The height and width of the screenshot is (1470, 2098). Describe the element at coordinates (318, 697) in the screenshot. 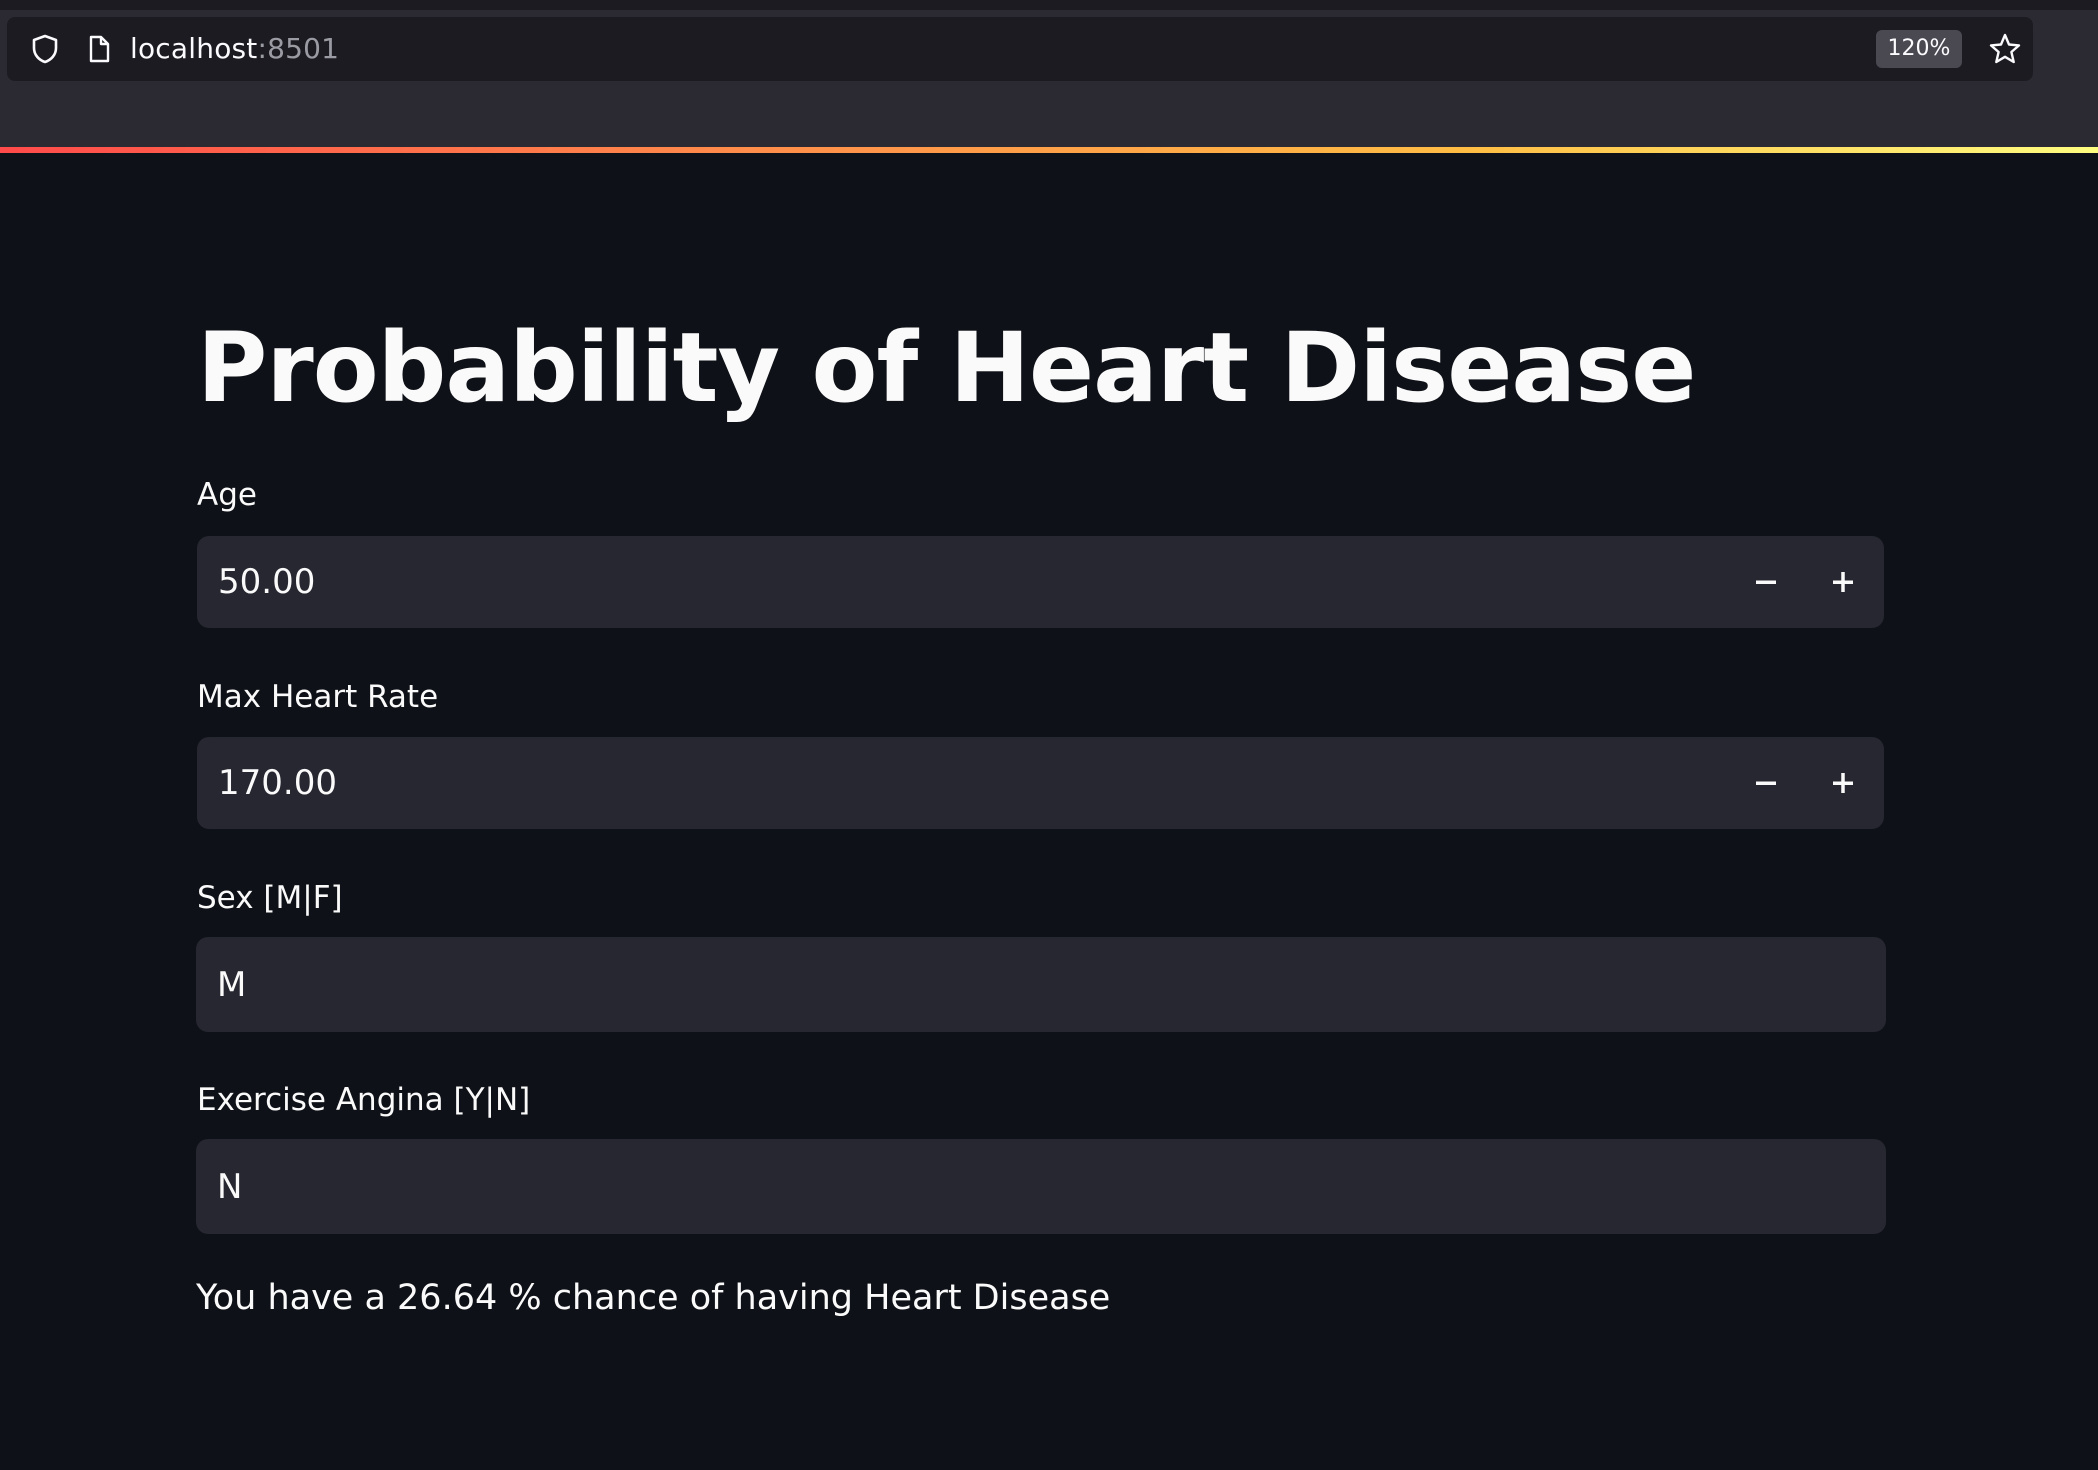

I see `max-heart-rate-label: Max Heart Rate` at that location.